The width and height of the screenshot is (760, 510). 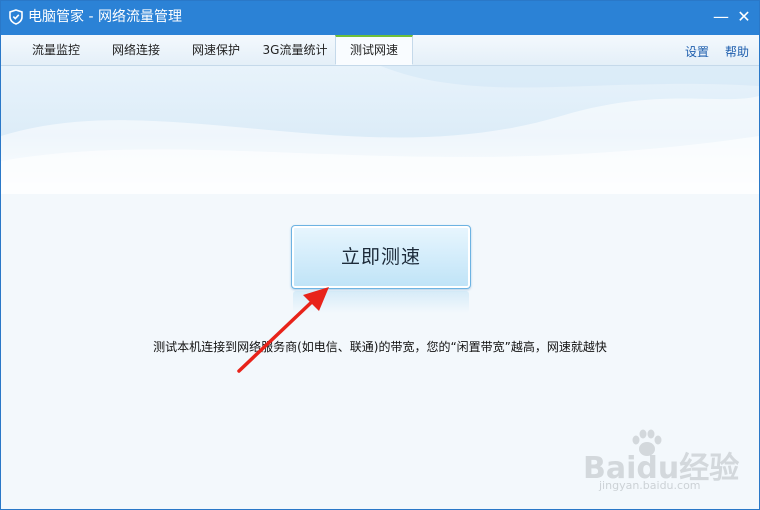 What do you see at coordinates (374, 50) in the screenshot?
I see `tab-speed-test: 测试网速` at bounding box center [374, 50].